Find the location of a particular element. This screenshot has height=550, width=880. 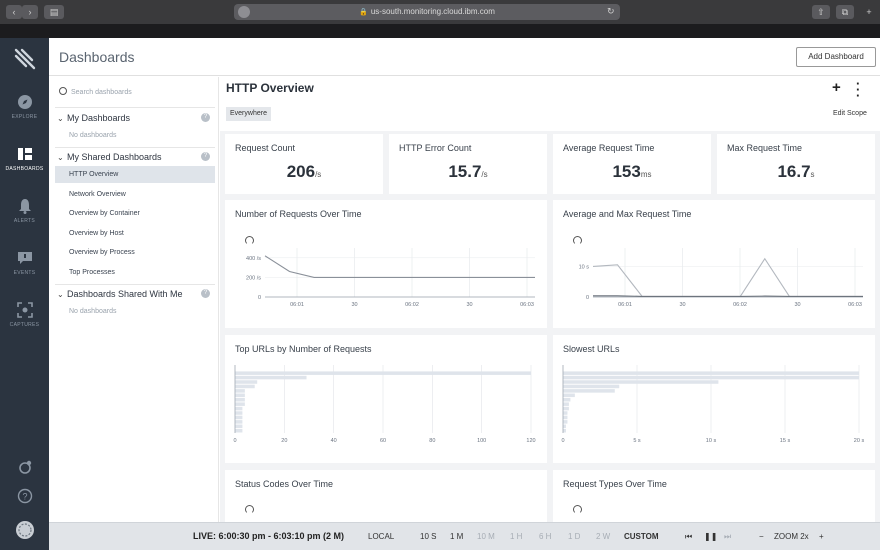

range-1m: 1 M is located at coordinates (456, 536).